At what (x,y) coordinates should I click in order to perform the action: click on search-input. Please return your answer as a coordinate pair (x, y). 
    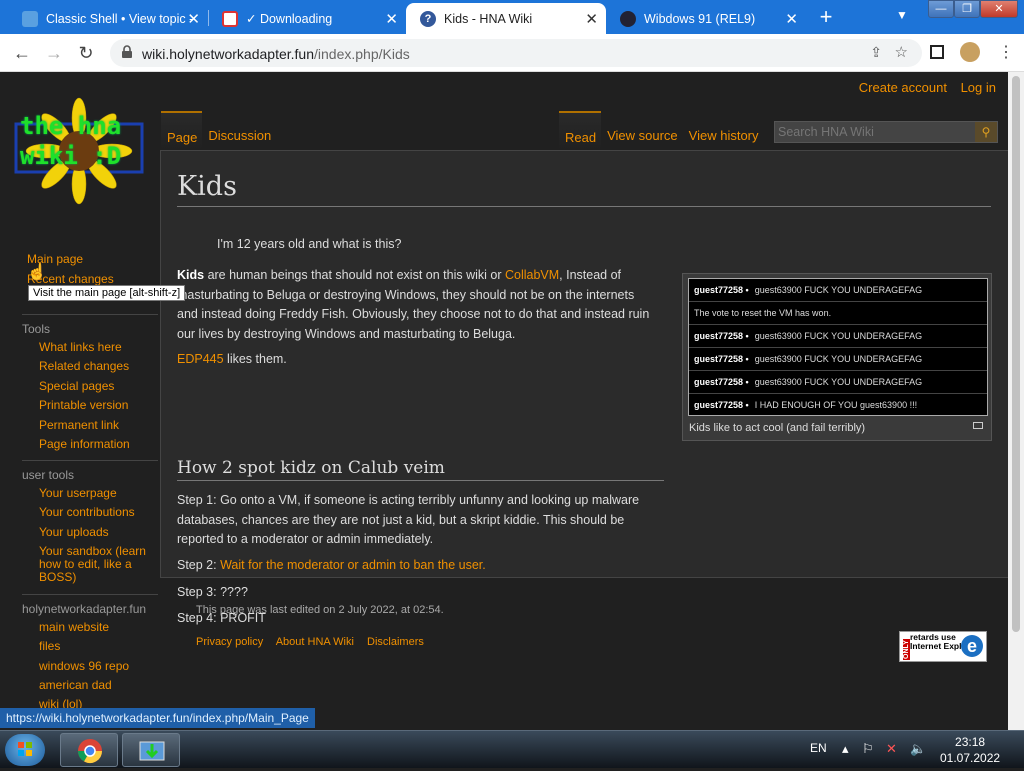
    Looking at the image, I should click on (875, 132).